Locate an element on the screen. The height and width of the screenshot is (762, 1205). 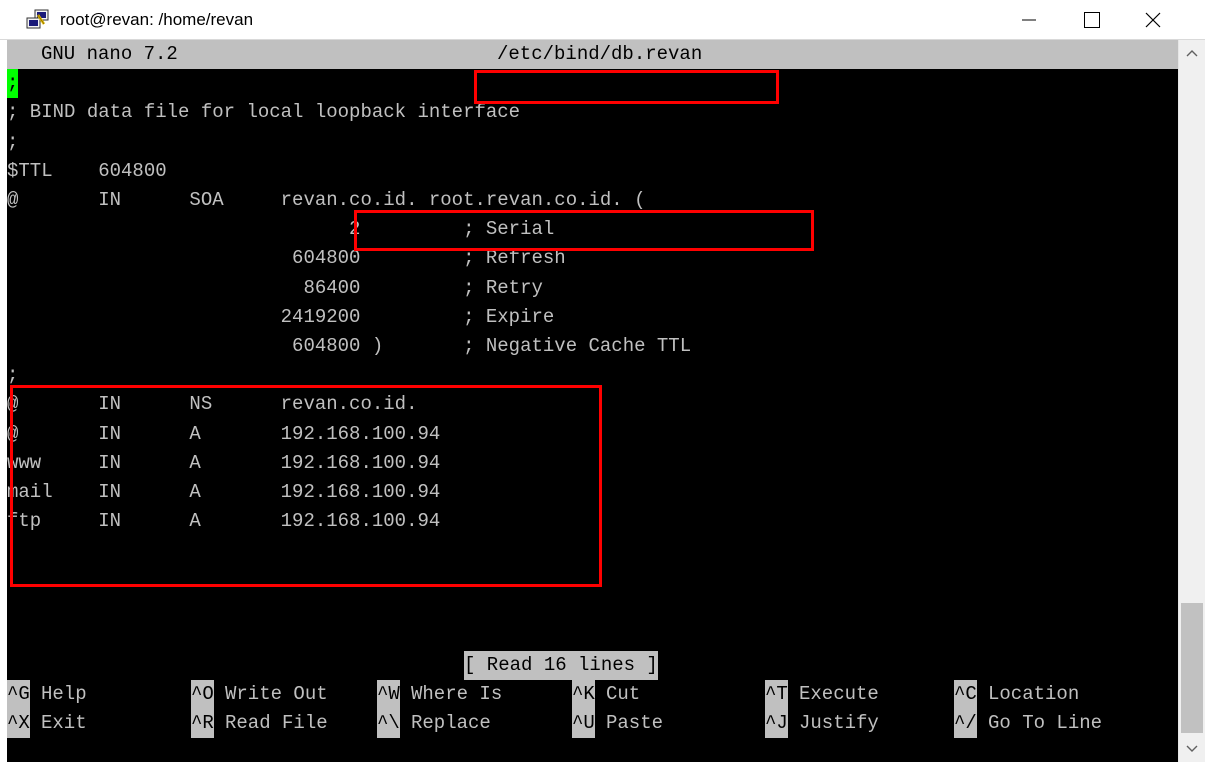
shortcut-key: ^C is located at coordinates (965, 695).